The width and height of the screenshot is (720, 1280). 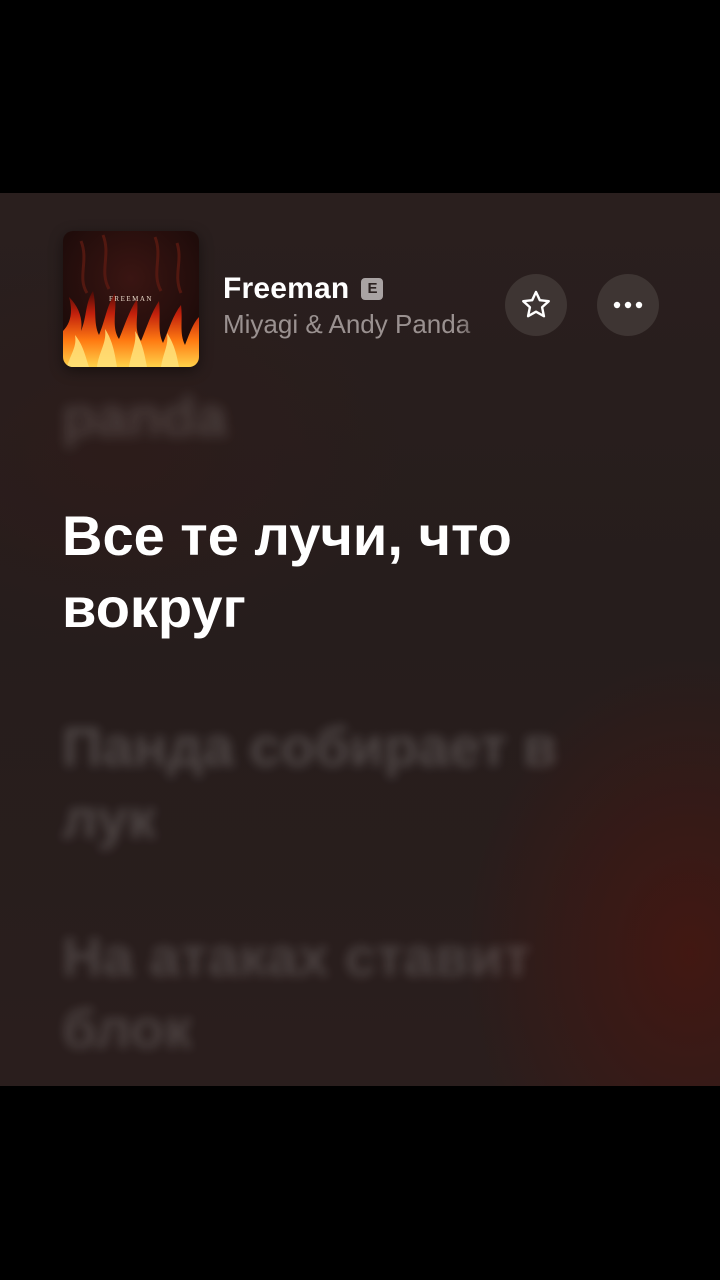 What do you see at coordinates (342, 993) in the screenshot?
I see `lyric-line-next: На атаках ставит блок` at bounding box center [342, 993].